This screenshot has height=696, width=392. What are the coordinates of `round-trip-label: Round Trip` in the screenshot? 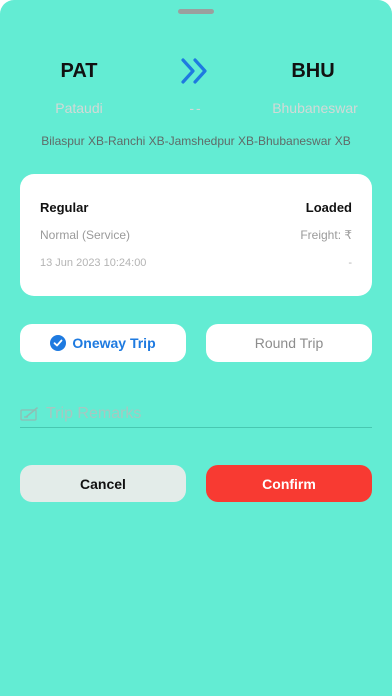 It's located at (289, 343).